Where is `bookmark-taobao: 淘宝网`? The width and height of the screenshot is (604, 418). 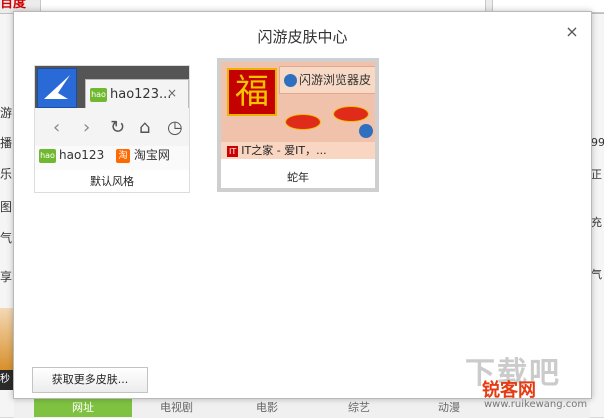
bookmark-taobao: 淘宝网 is located at coordinates (151, 155).